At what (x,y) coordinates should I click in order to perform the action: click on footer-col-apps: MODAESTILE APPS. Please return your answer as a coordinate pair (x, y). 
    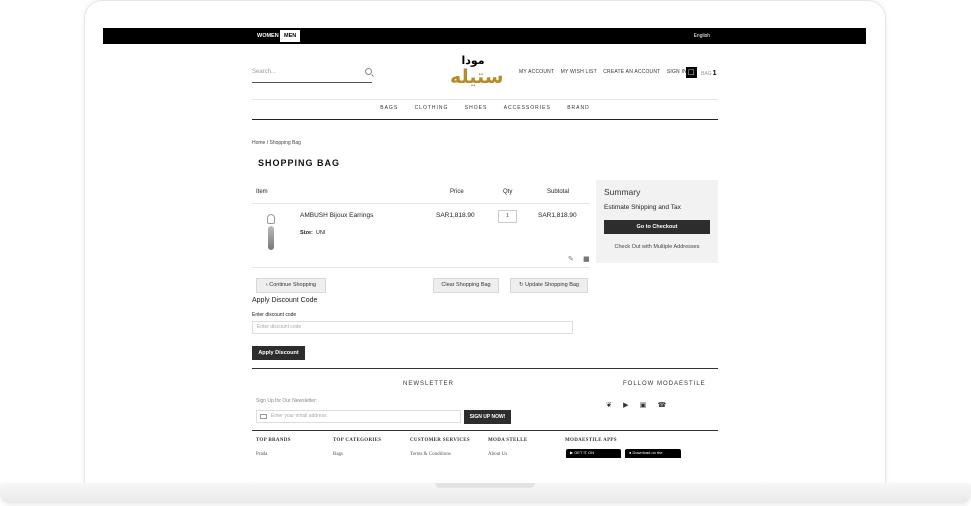
    Looking at the image, I should click on (591, 440).